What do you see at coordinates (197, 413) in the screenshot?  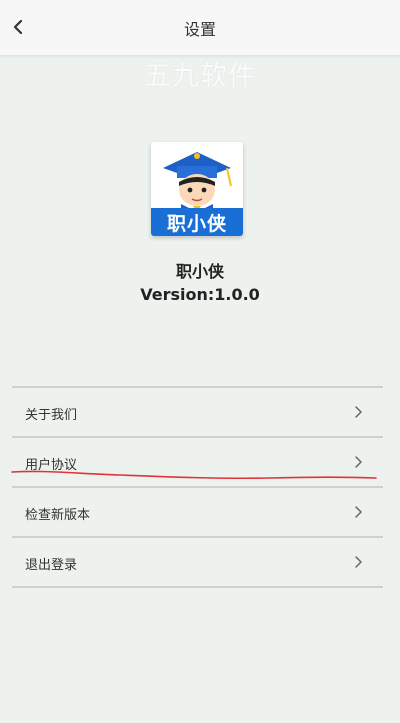 I see `menu-item-about-us: 关于我们` at bounding box center [197, 413].